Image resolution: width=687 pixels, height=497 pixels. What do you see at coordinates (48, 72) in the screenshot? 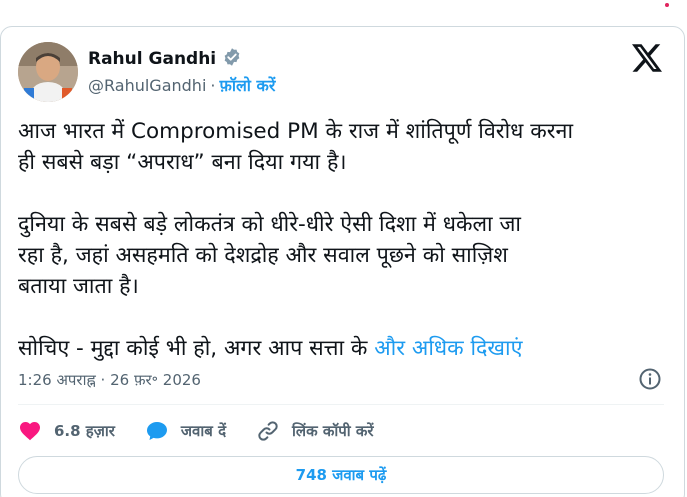
I see `avatar` at bounding box center [48, 72].